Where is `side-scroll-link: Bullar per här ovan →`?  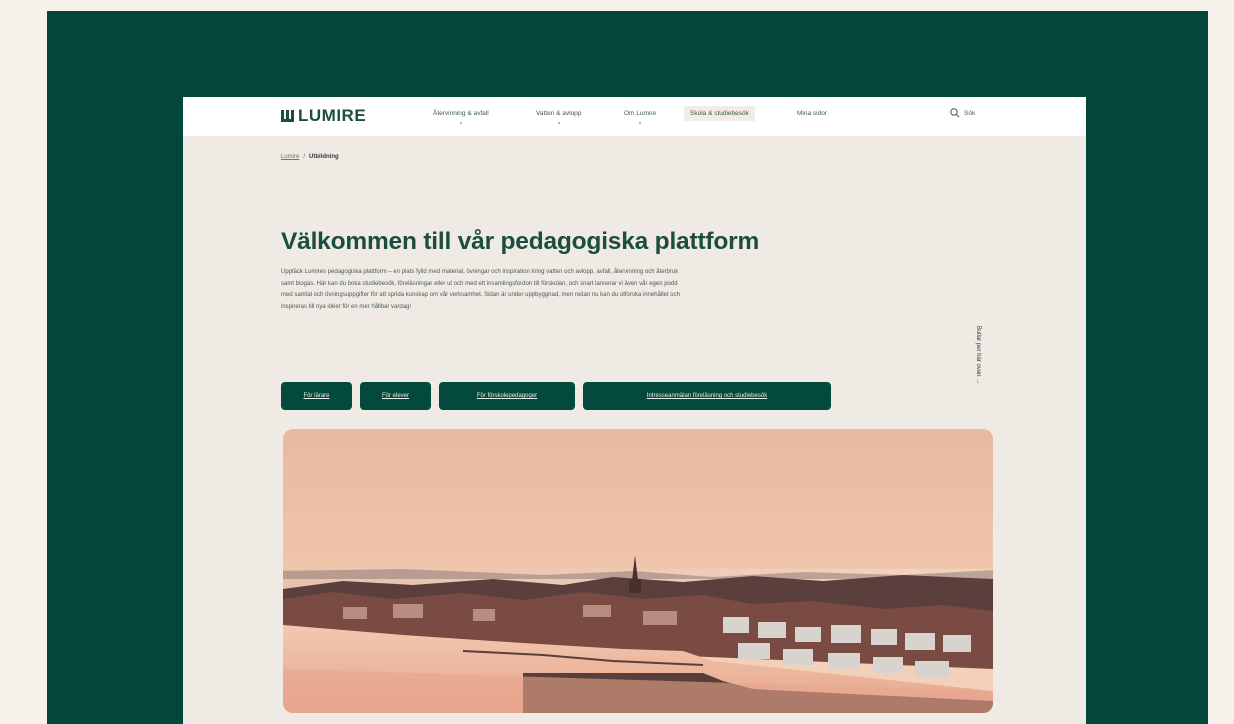 side-scroll-link: Bullar per här ovan → is located at coordinates (978, 355).